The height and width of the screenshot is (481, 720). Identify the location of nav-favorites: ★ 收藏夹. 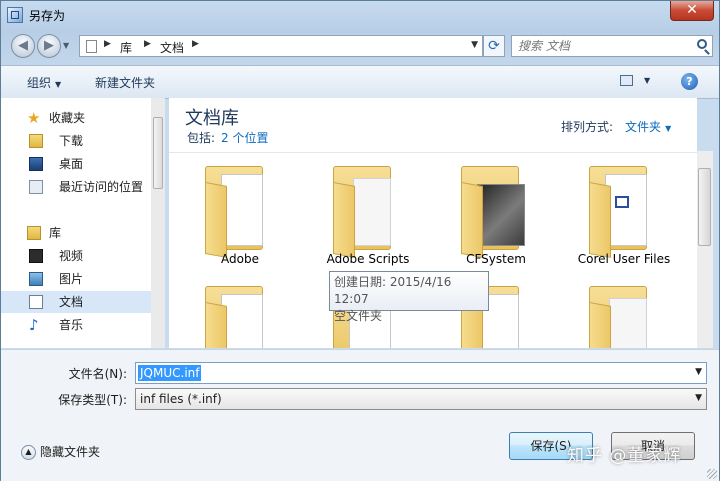
(76, 118).